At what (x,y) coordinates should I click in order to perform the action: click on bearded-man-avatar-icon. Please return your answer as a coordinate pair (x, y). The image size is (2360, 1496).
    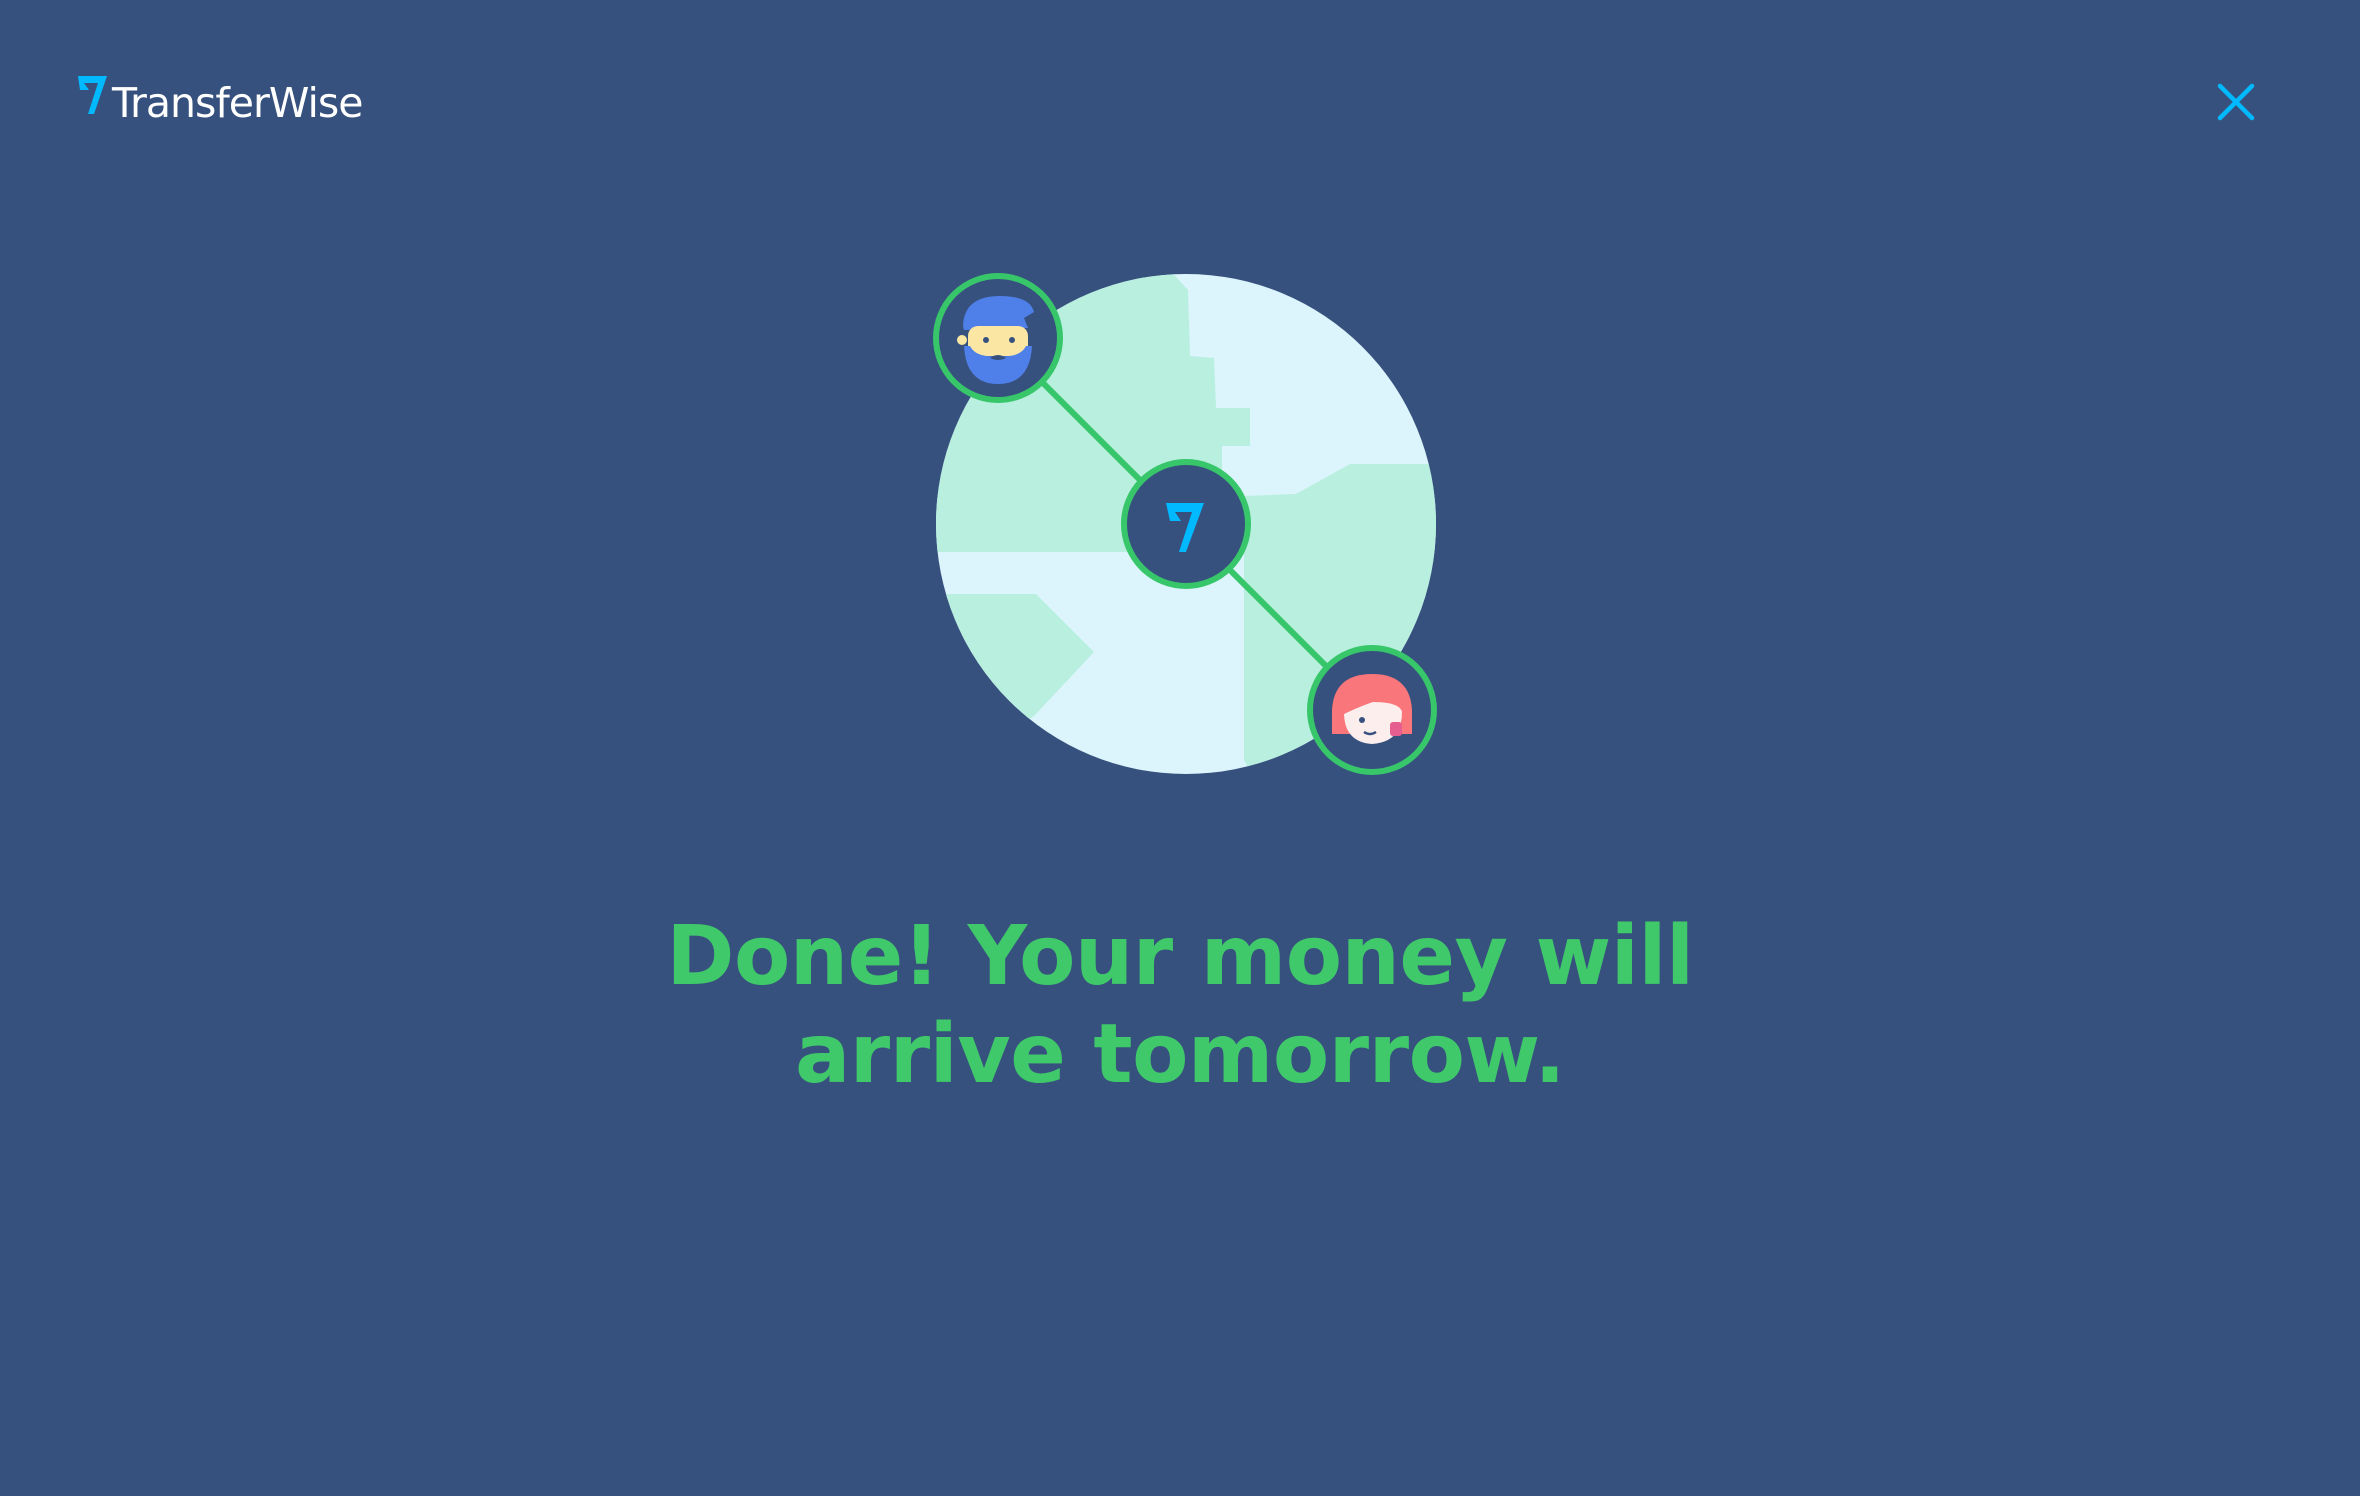
    Looking at the image, I should click on (998, 338).